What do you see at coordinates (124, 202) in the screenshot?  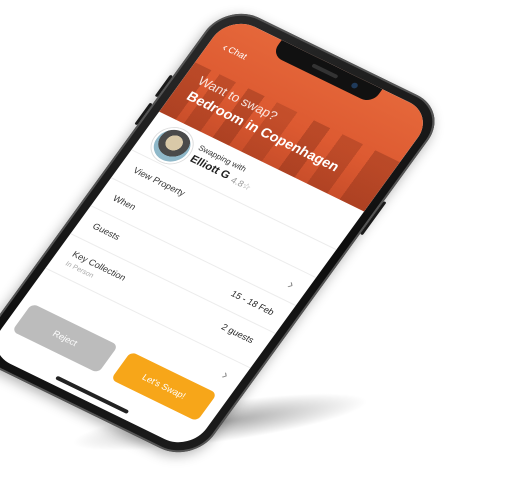 I see `when-label: When` at bounding box center [124, 202].